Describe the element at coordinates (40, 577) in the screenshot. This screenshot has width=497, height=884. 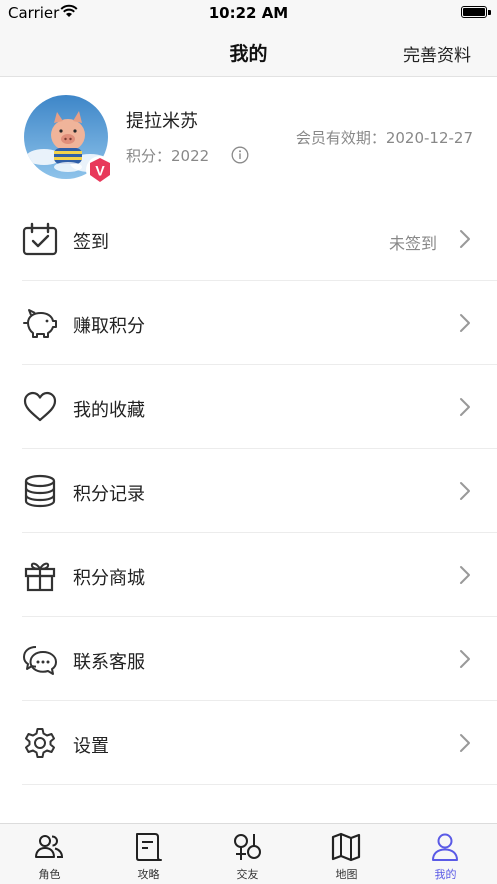
I see `gift-icon` at that location.